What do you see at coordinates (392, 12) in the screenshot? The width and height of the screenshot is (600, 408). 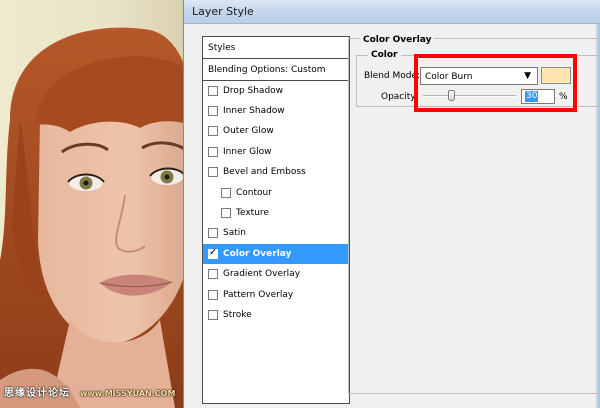 I see `title-bar: Layer Style` at bounding box center [392, 12].